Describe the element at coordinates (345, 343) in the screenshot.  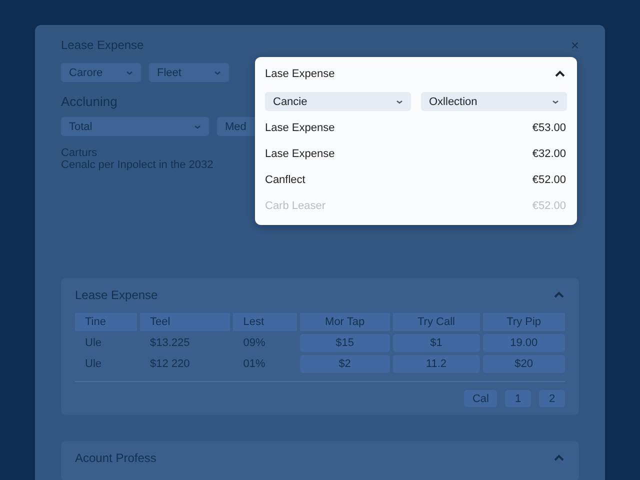
I see `table-cell: $15` at that location.